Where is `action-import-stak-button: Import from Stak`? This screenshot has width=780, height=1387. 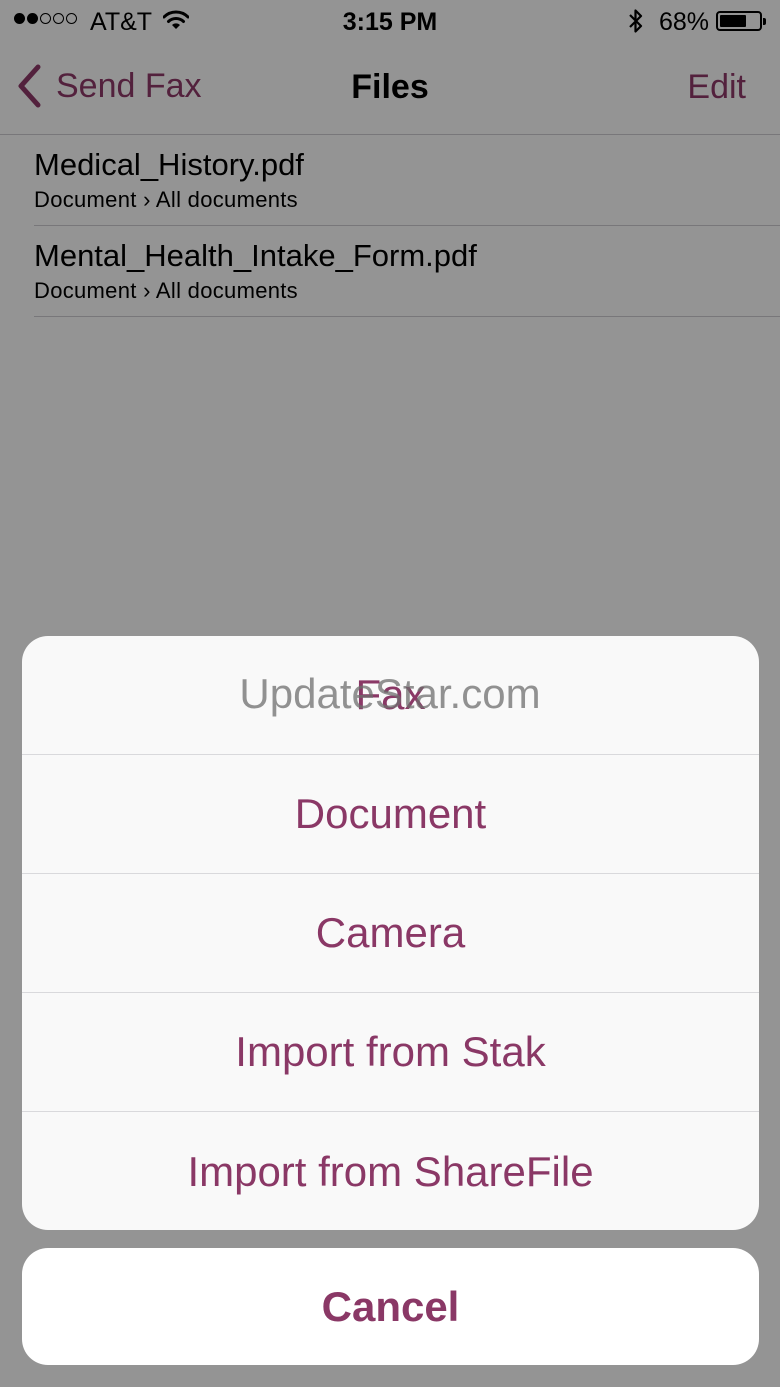 action-import-stak-button: Import from Stak is located at coordinates (390, 1052).